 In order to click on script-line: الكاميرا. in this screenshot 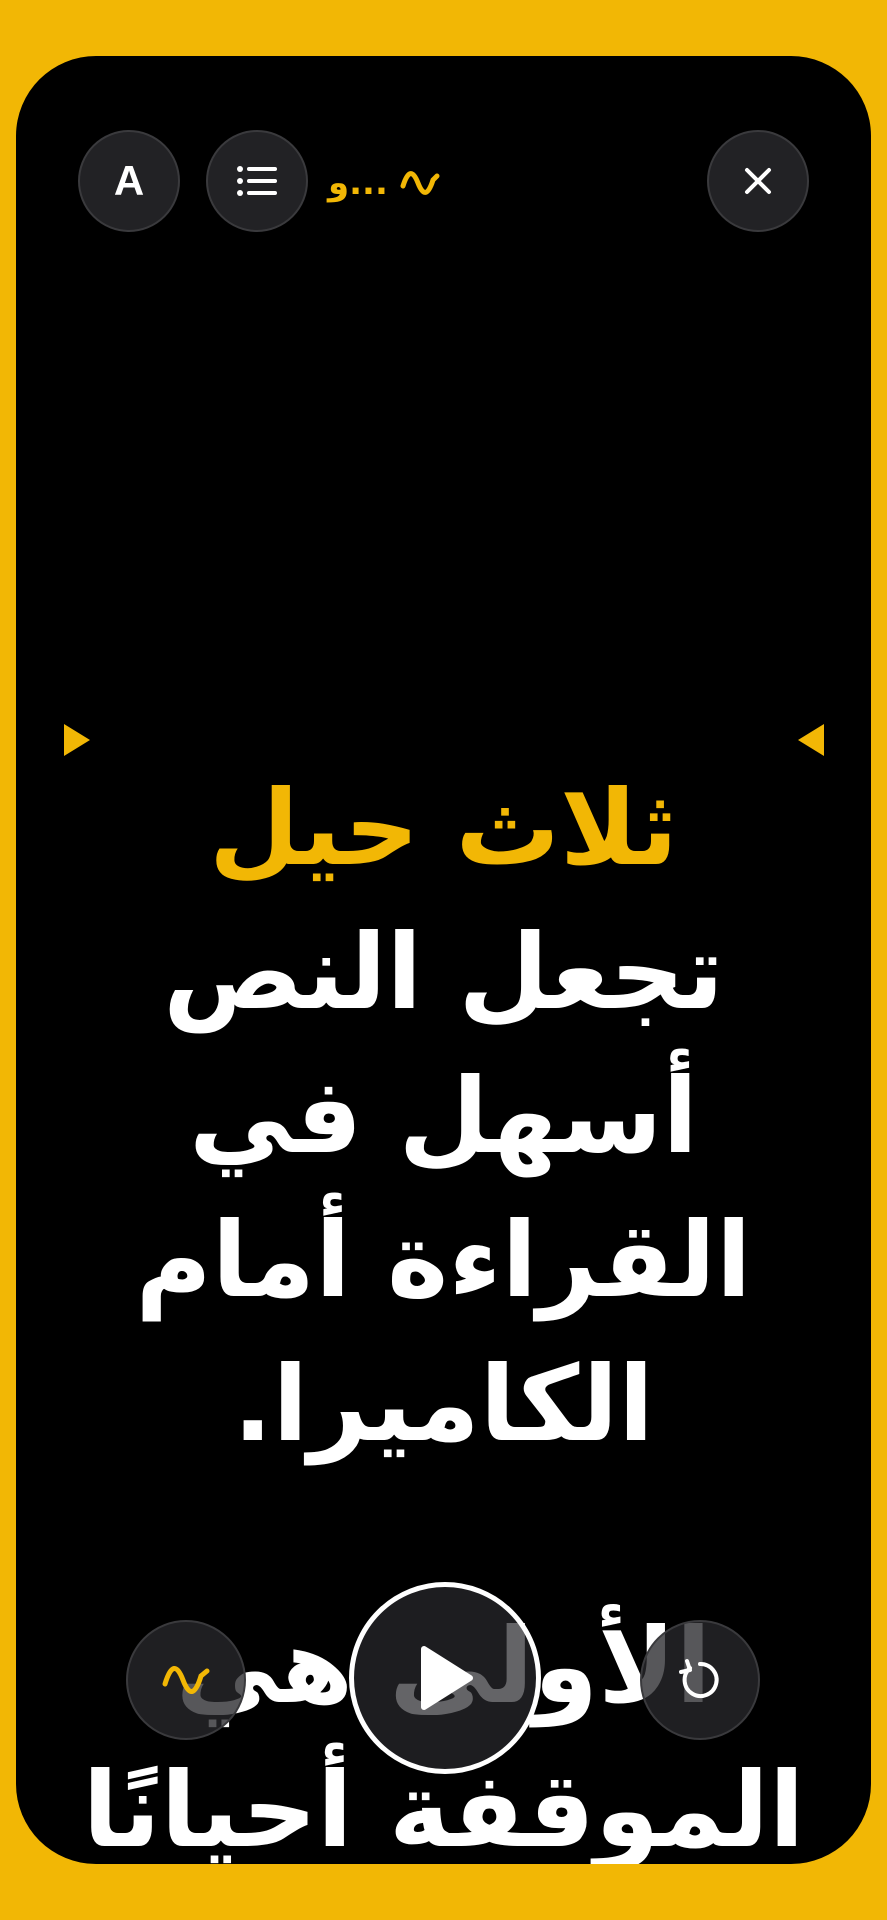, I will do `click(443, 1404)`.